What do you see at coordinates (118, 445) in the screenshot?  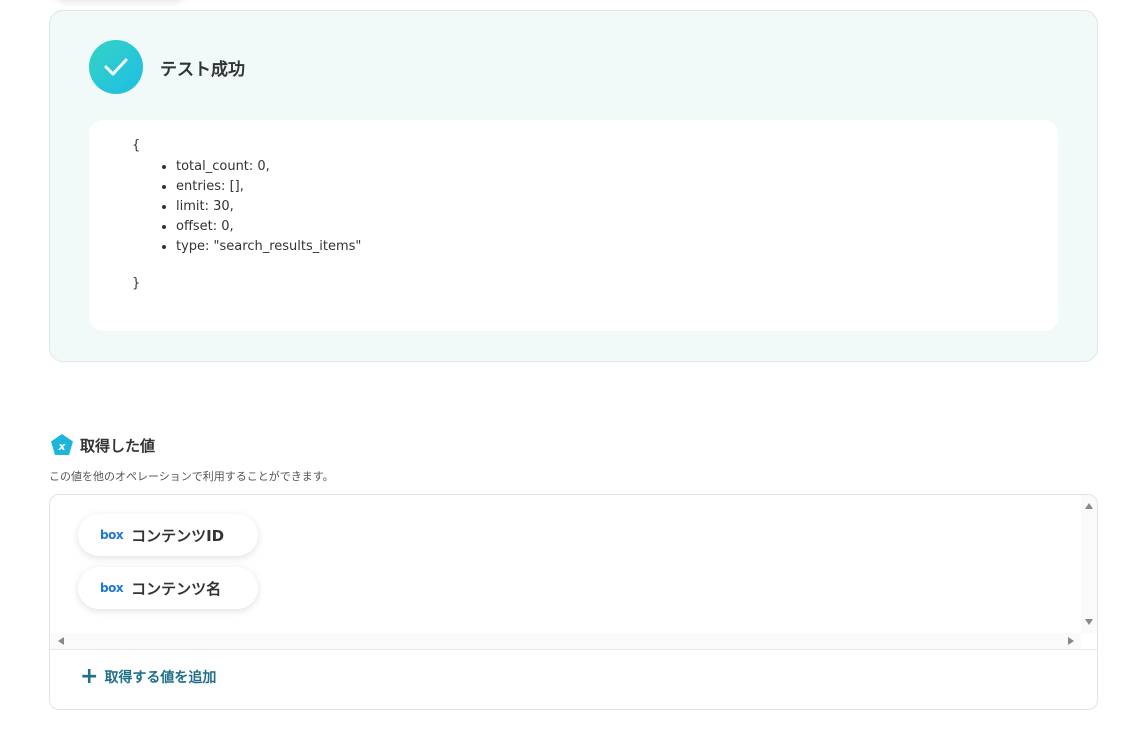 I see `acquired-values-title: 取得した値` at bounding box center [118, 445].